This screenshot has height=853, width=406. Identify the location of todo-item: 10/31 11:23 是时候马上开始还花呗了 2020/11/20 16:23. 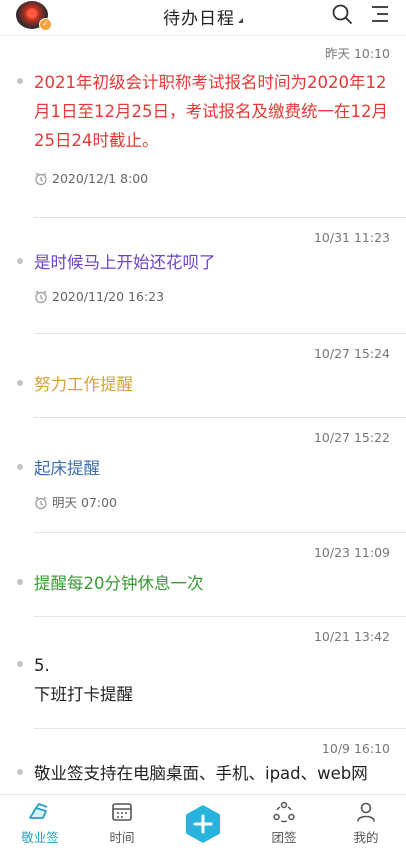
(203, 276).